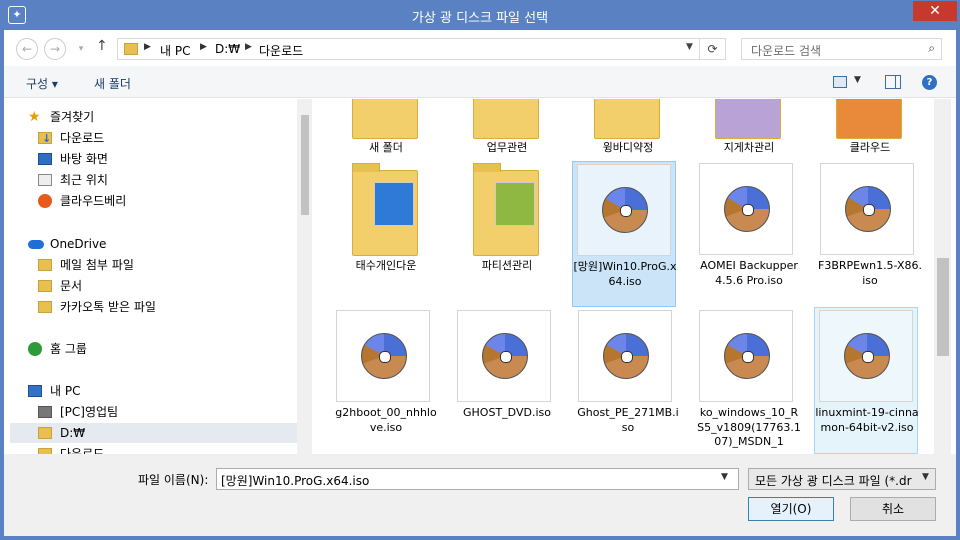 The width and height of the screenshot is (960, 540). What do you see at coordinates (45, 180) in the screenshot?
I see `recent-places-icon` at bounding box center [45, 180].